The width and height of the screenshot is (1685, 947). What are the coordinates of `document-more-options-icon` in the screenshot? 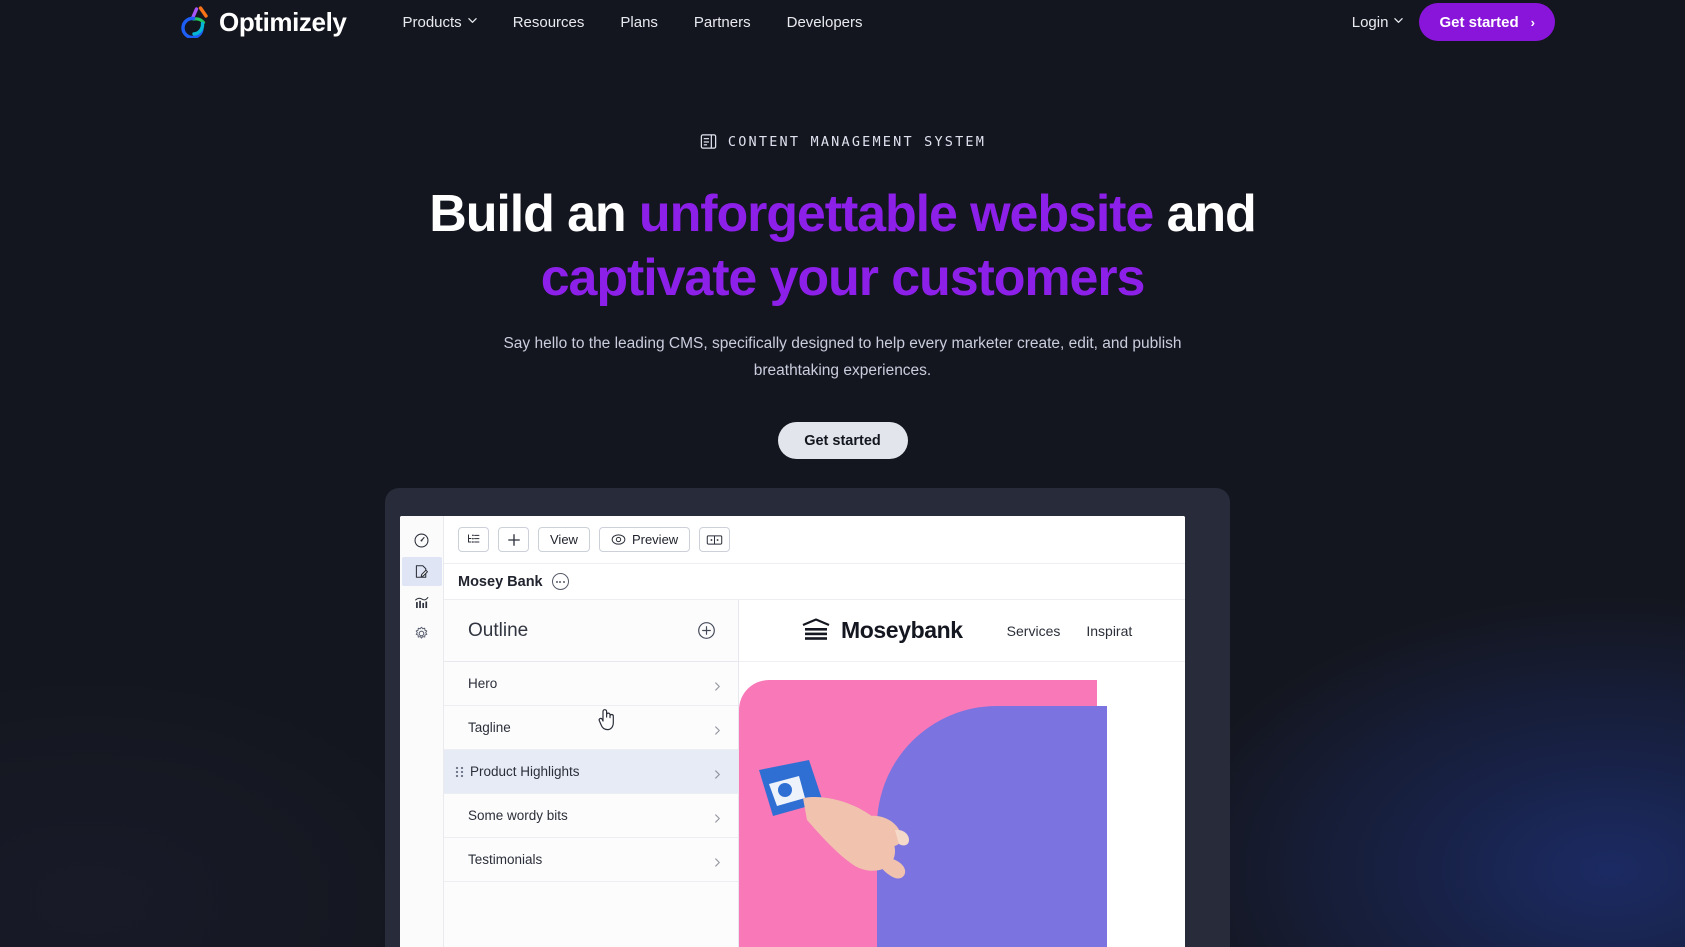 It's located at (560, 581).